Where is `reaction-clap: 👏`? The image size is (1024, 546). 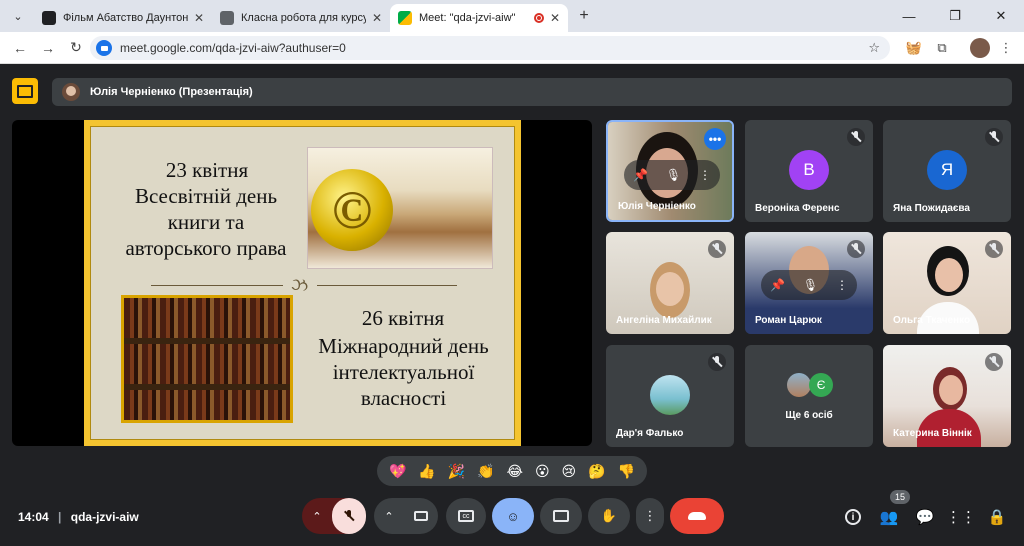
reaction-clap: 👏 is located at coordinates (485, 471).